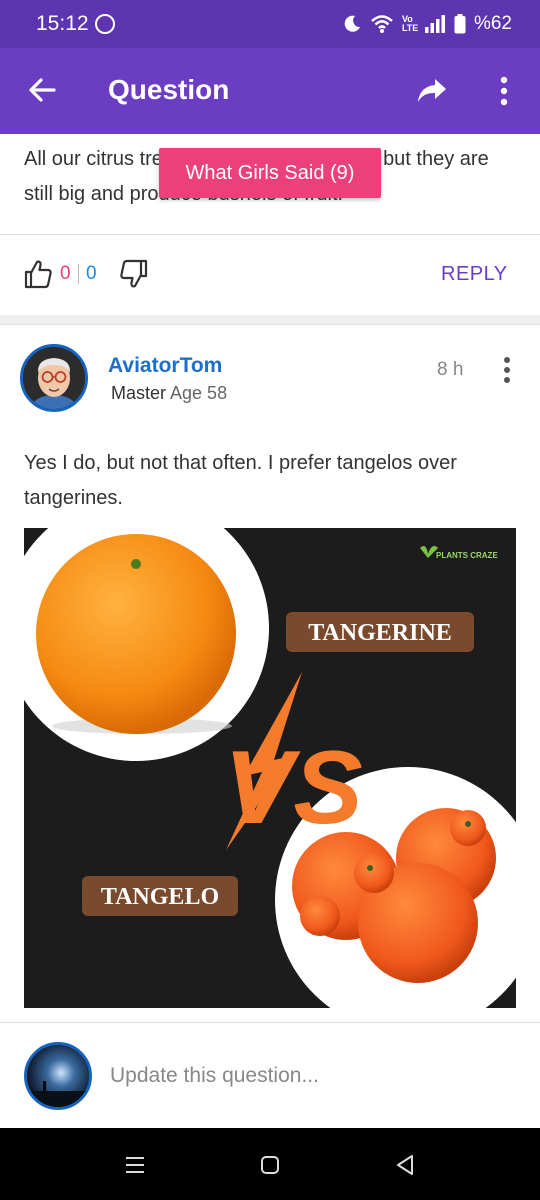  I want to click on system-nav-bar, so click(270, 1164).